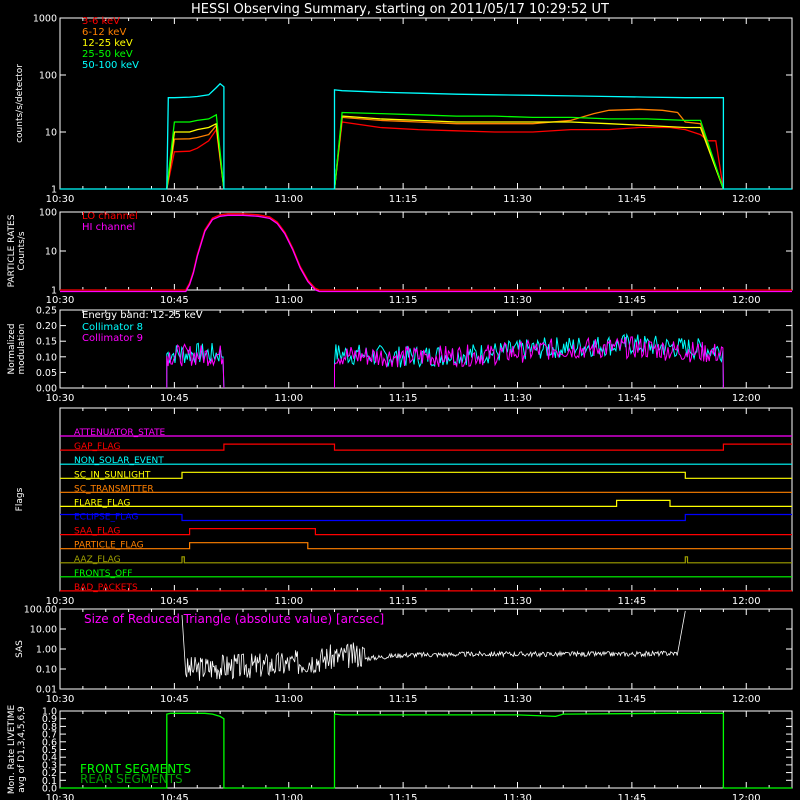  What do you see at coordinates (46, 342) in the screenshot?
I see `y-tick-label: 0.15` at bounding box center [46, 342].